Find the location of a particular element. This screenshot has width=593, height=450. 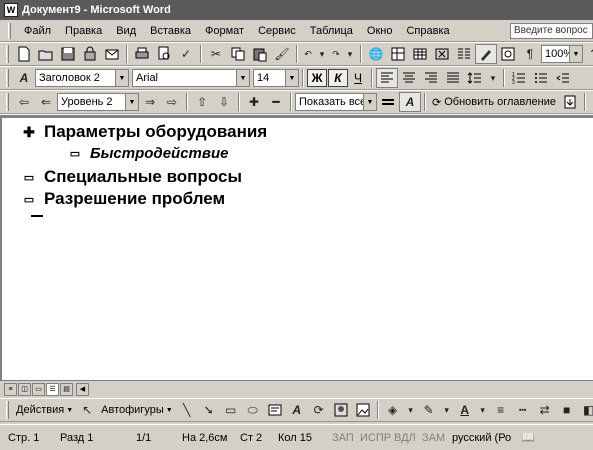

italic-button: К is located at coordinates (338, 78).